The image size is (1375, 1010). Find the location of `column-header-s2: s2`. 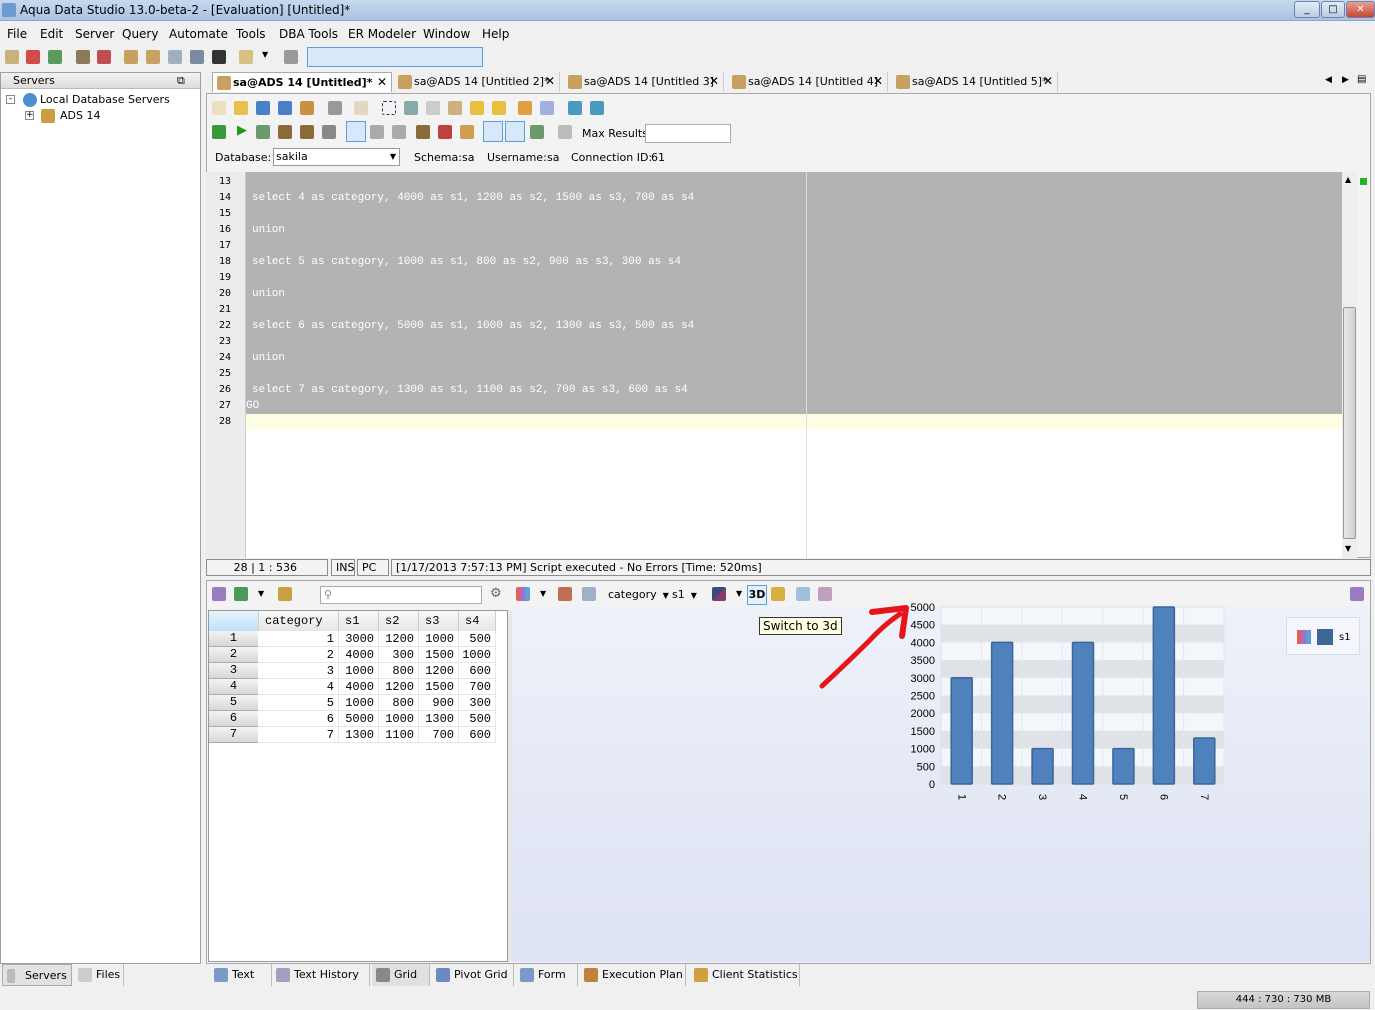

column-header-s2: s2 is located at coordinates (399, 621).